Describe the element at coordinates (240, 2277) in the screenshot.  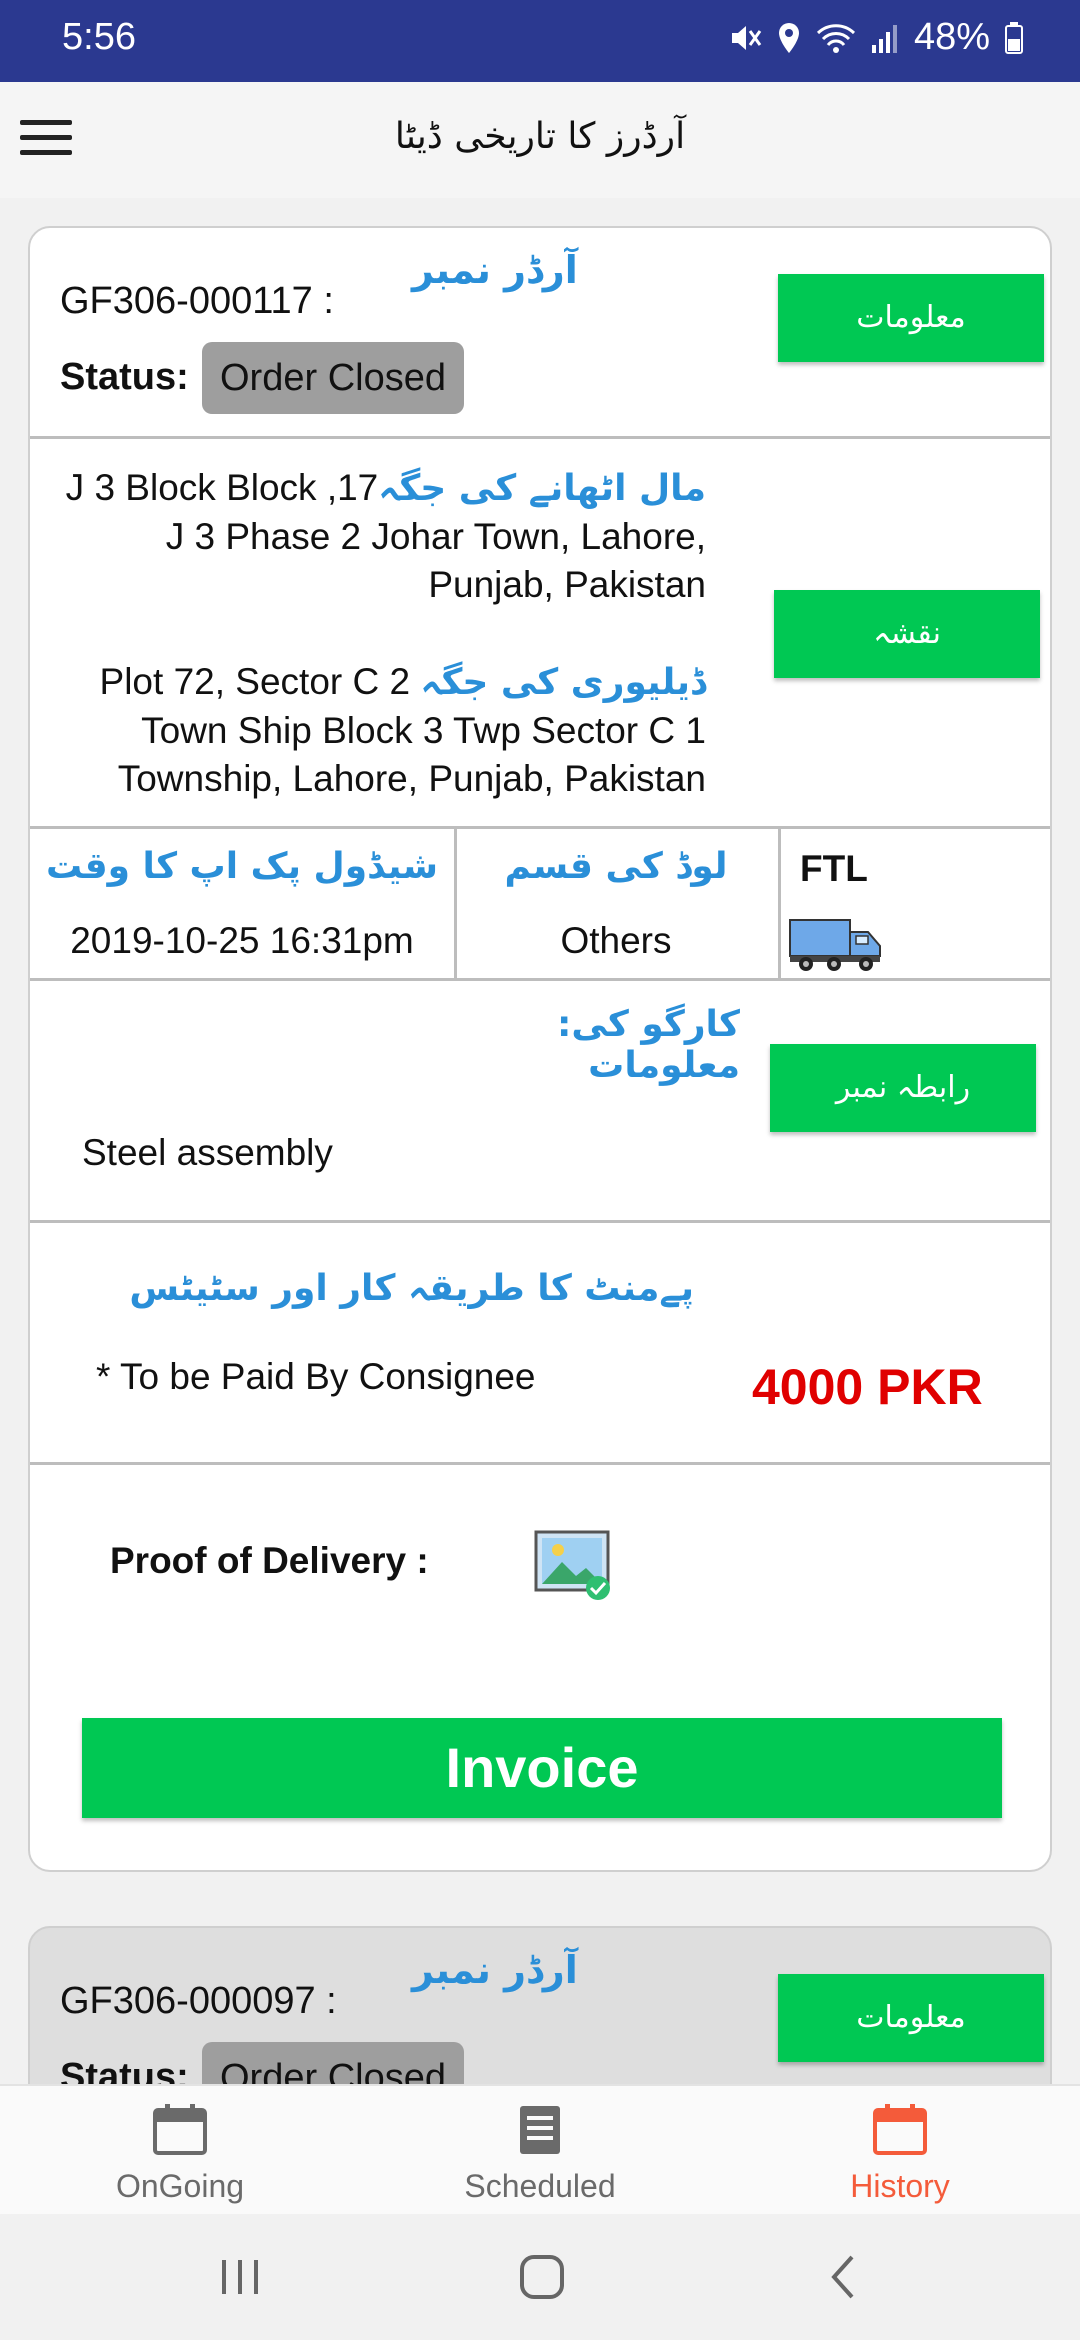
I see `recent-apps-icon` at that location.